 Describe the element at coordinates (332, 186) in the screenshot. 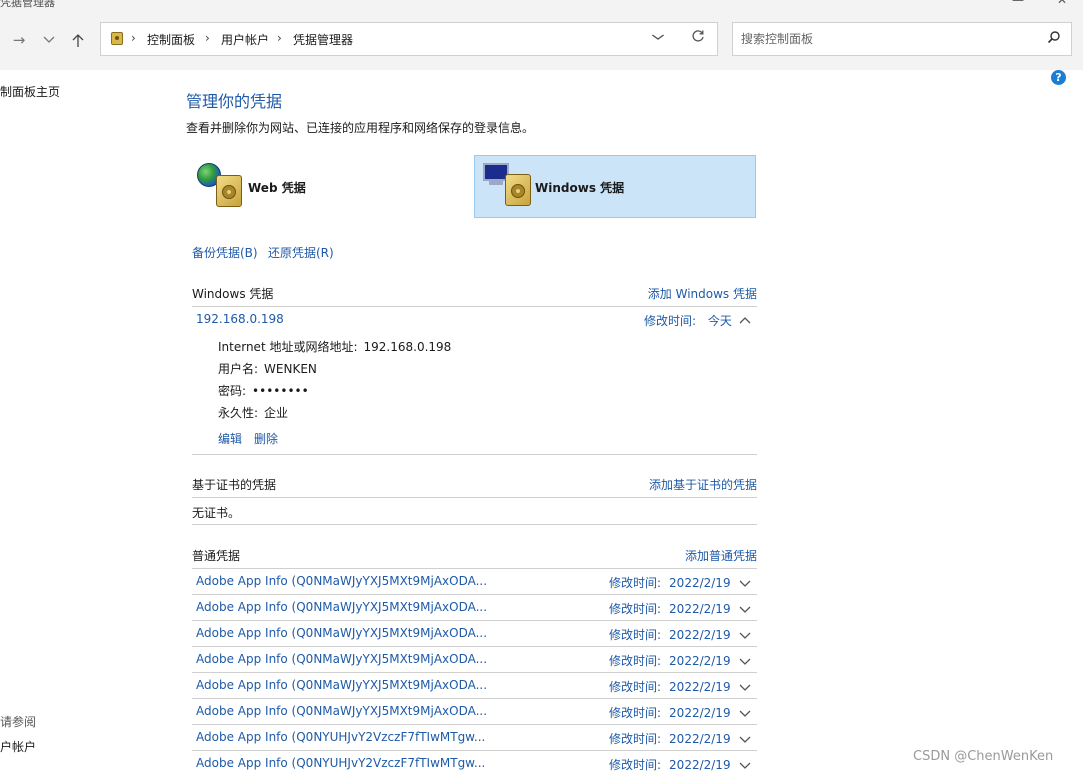

I see `web-credentials-tile: Web 凭据` at that location.